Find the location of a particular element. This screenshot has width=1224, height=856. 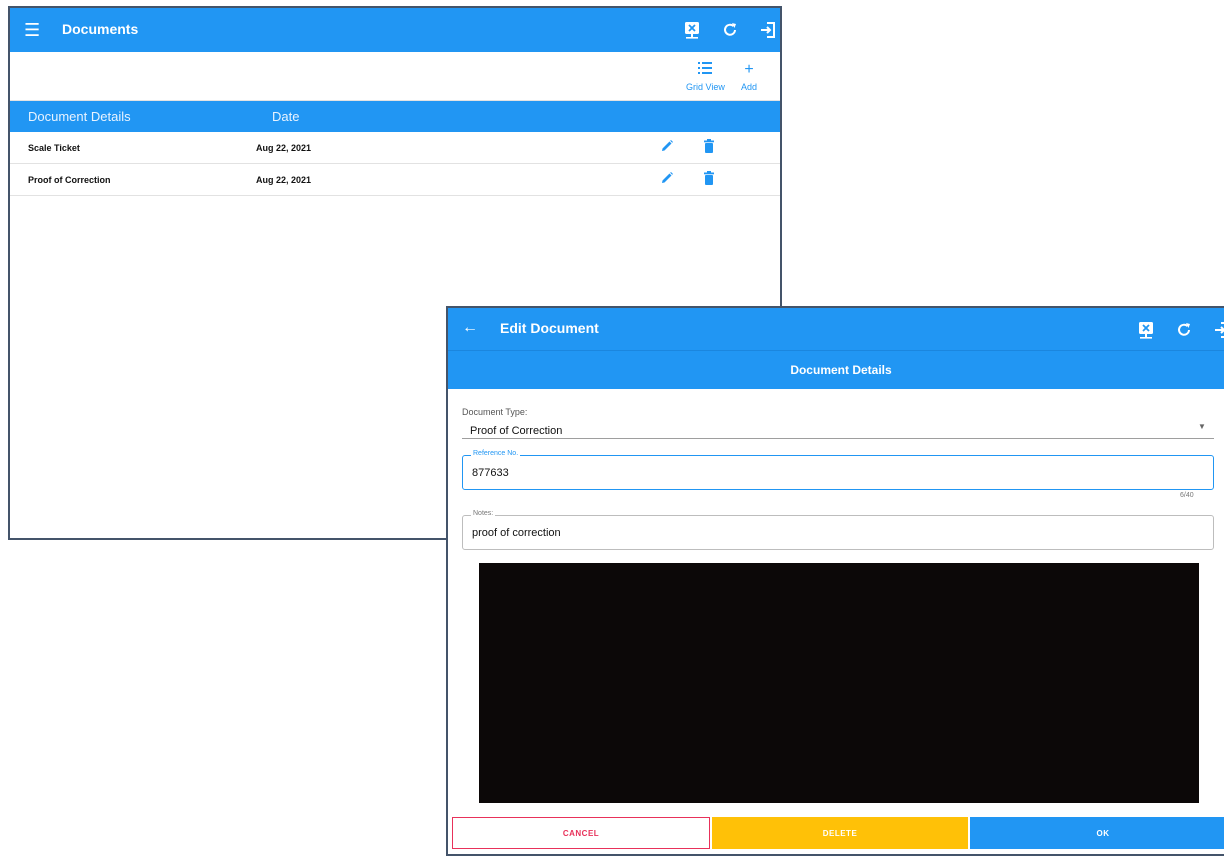

add-label: Add is located at coordinates (749, 87).